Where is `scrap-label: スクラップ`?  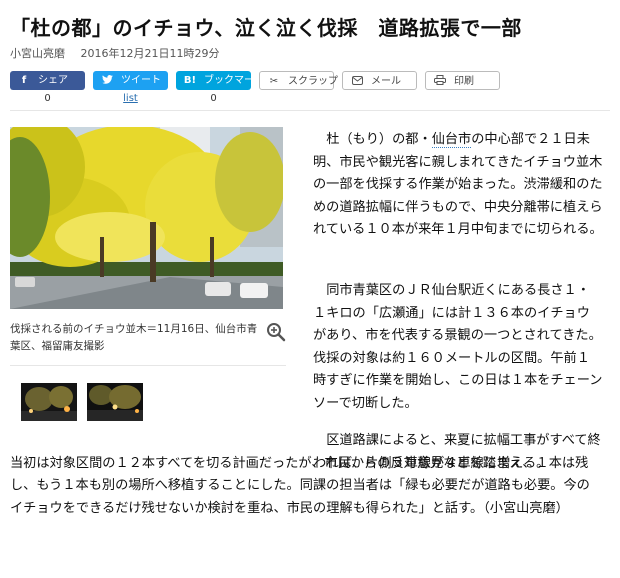
scrap-label: スクラップ is located at coordinates (313, 81).